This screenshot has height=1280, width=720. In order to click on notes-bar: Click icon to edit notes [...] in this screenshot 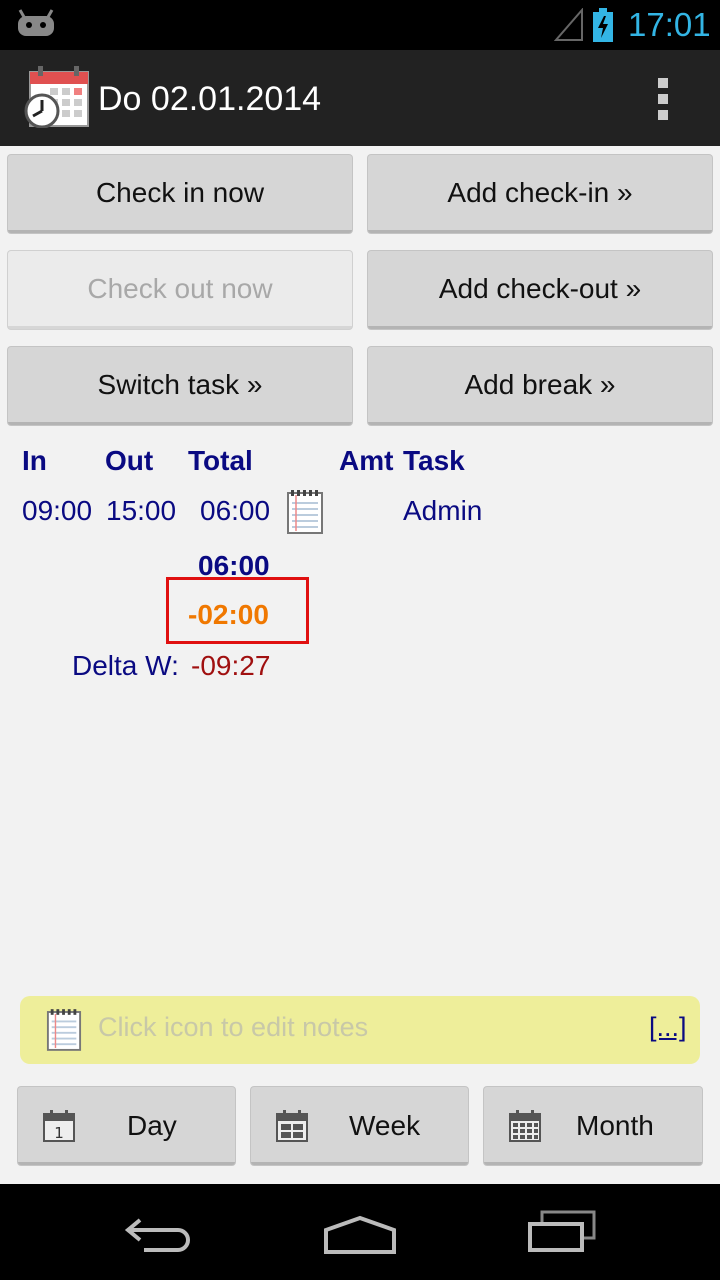, I will do `click(360, 1030)`.